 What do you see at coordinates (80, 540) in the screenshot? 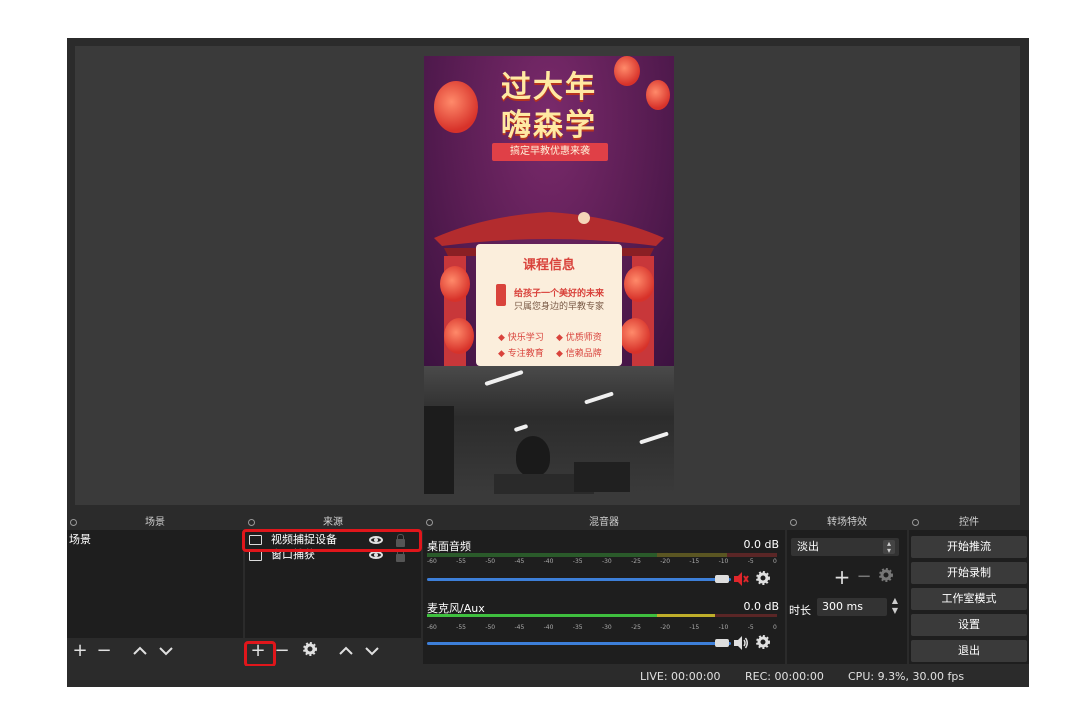
I see `scene-item: 场景` at bounding box center [80, 540].